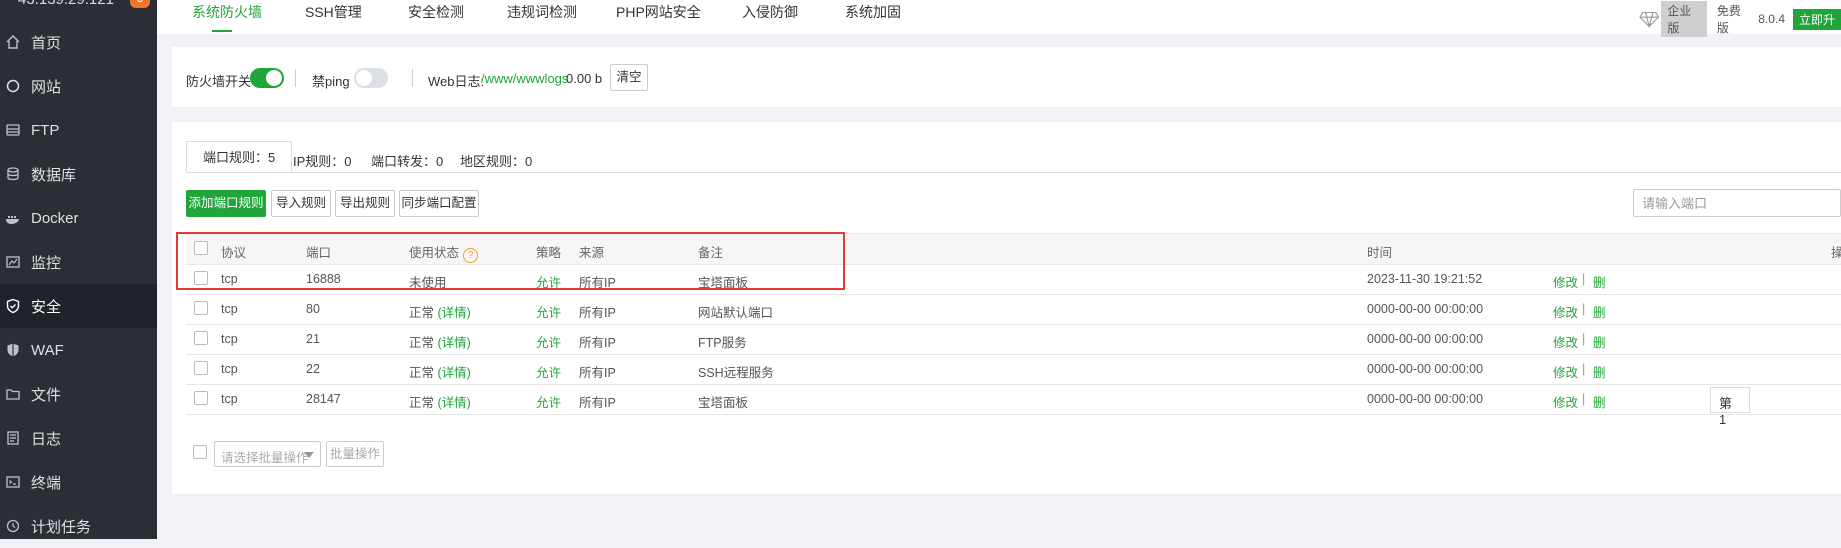 The height and width of the screenshot is (548, 1841). I want to click on sidebar-item-label: Docker, so click(55, 218).